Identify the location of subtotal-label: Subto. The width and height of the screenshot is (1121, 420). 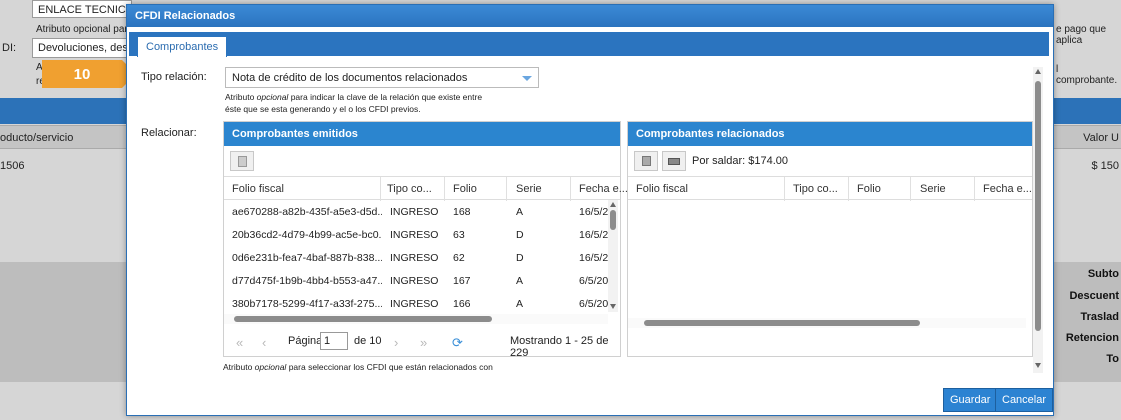
(1103, 274).